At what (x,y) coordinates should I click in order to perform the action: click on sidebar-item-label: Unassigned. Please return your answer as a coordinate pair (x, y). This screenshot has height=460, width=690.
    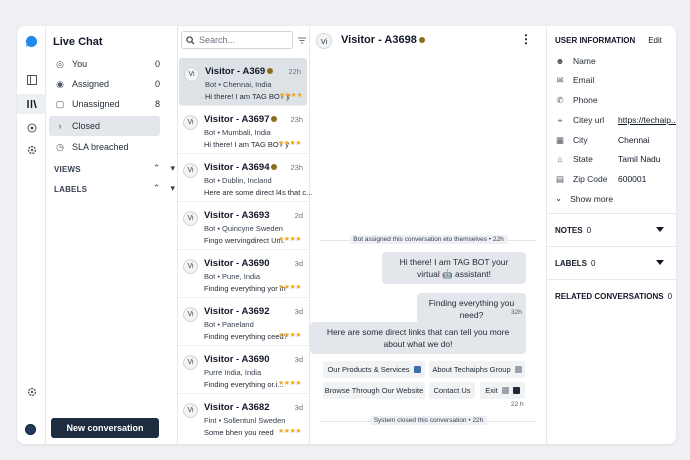
    Looking at the image, I should click on (96, 104).